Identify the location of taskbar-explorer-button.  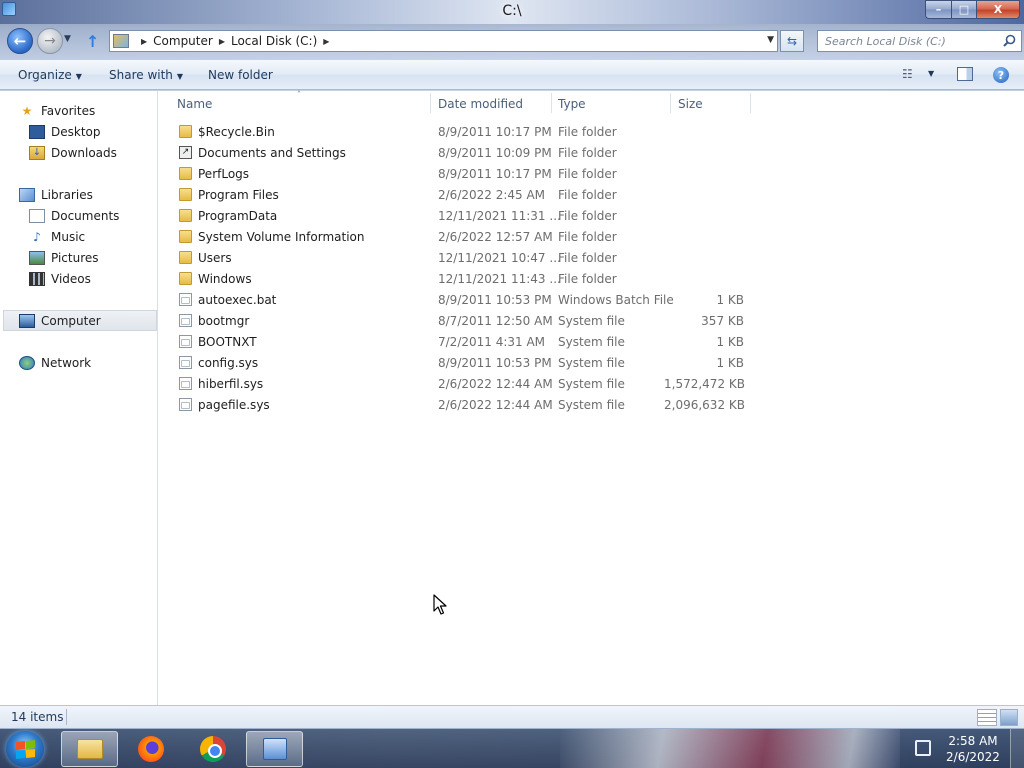
(89, 749).